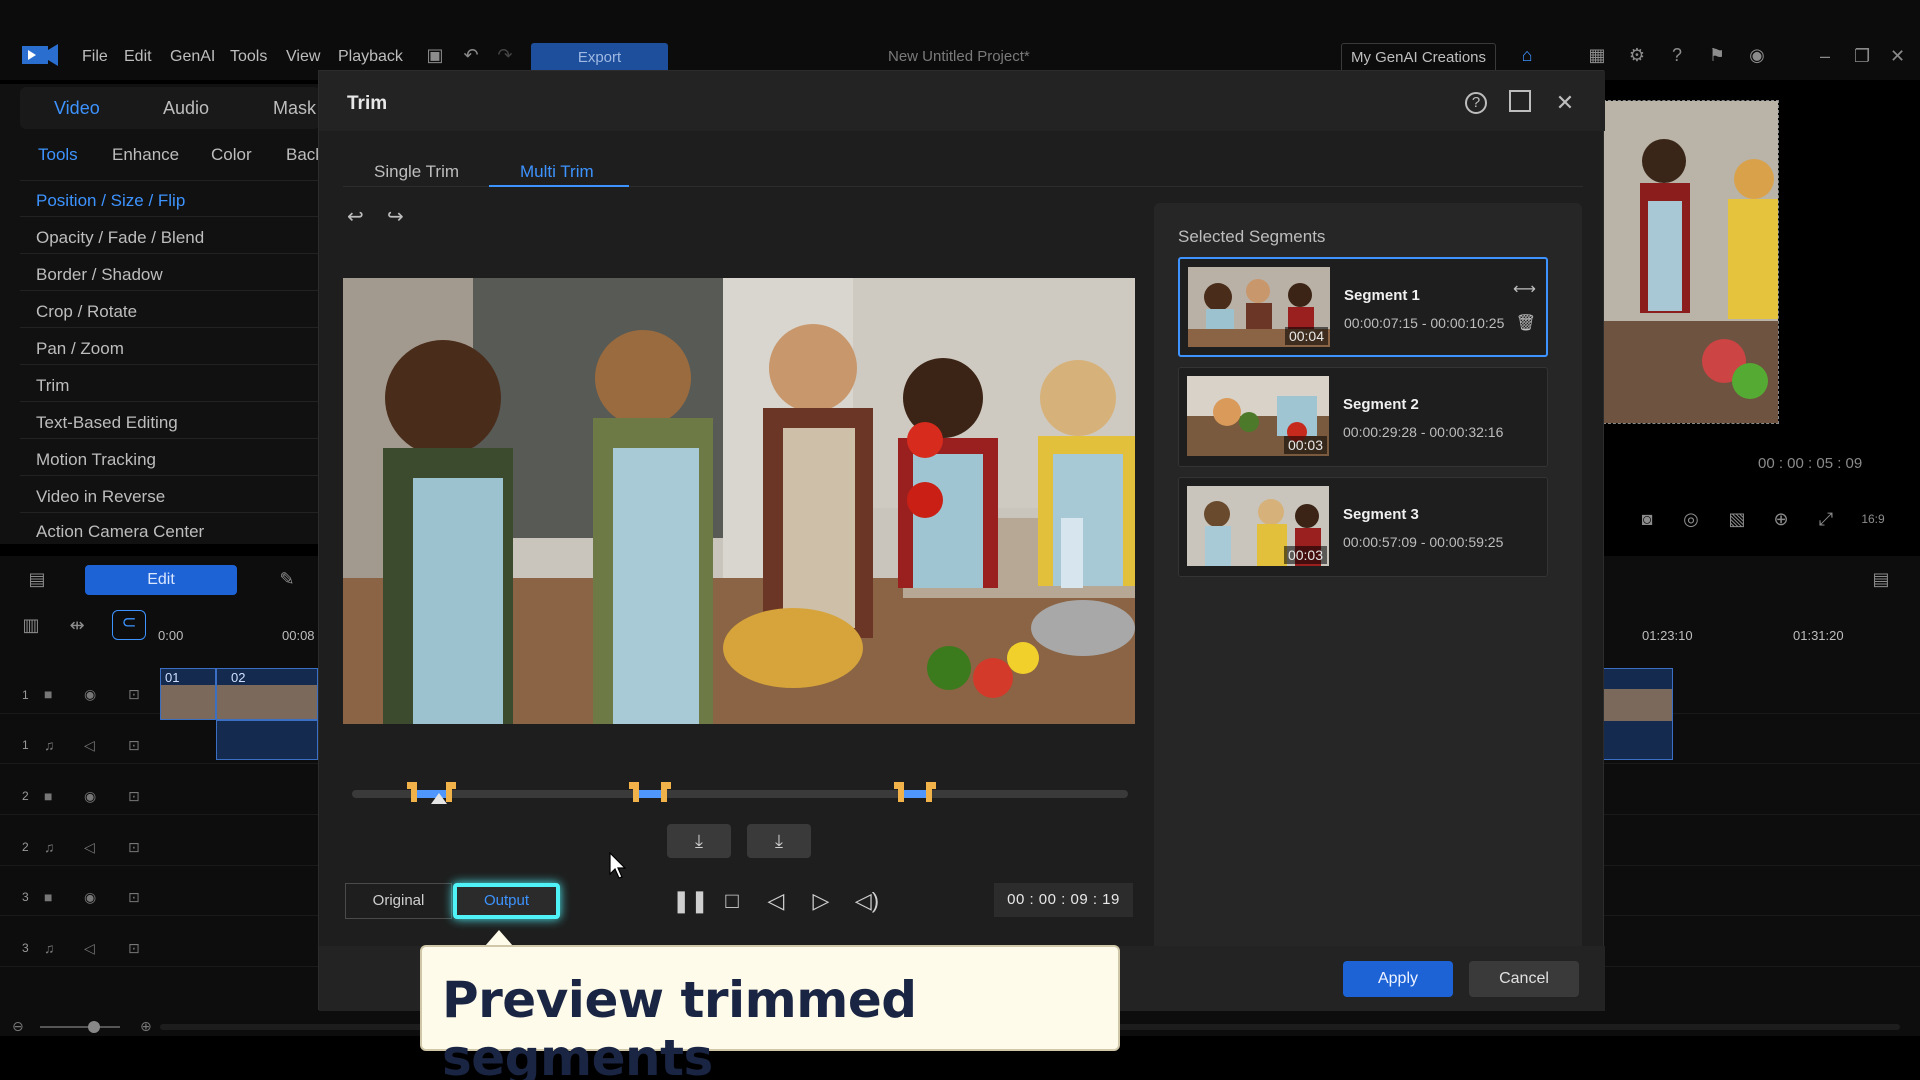  Describe the element at coordinates (267, 740) in the screenshot. I see `audio-clip` at that location.